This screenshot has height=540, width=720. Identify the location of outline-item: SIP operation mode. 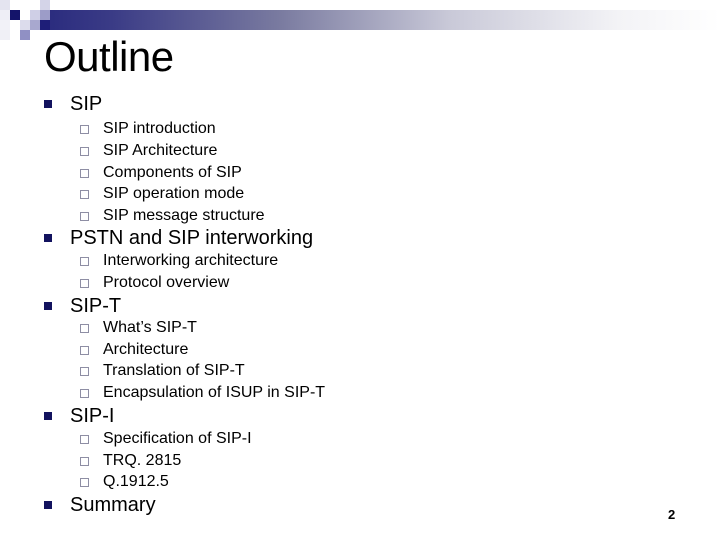
(162, 194).